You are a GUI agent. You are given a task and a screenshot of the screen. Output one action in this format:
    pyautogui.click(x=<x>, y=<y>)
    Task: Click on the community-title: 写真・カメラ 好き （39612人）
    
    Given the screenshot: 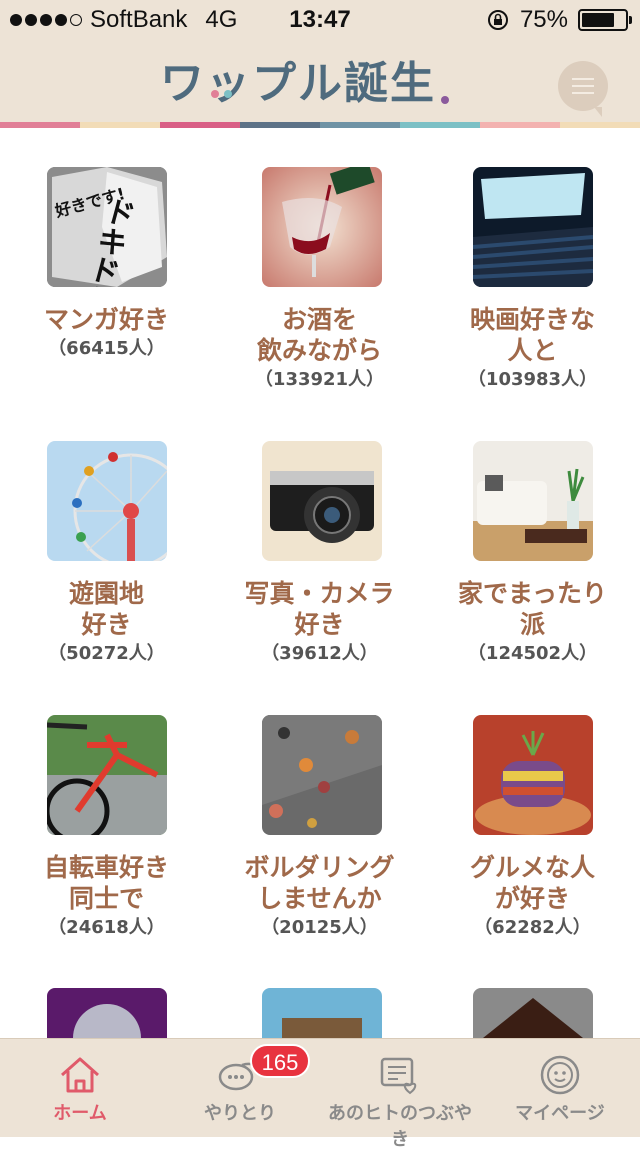 What is the action you would take?
    pyautogui.click(x=319, y=621)
    